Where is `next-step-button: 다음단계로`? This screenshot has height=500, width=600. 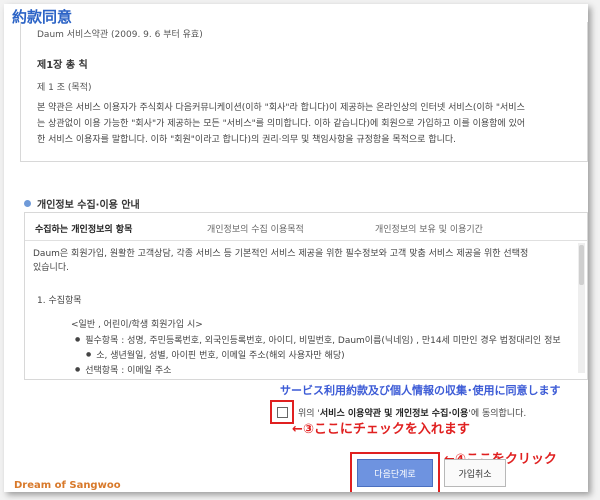
next-step-button: 다음단계로 is located at coordinates (395, 473).